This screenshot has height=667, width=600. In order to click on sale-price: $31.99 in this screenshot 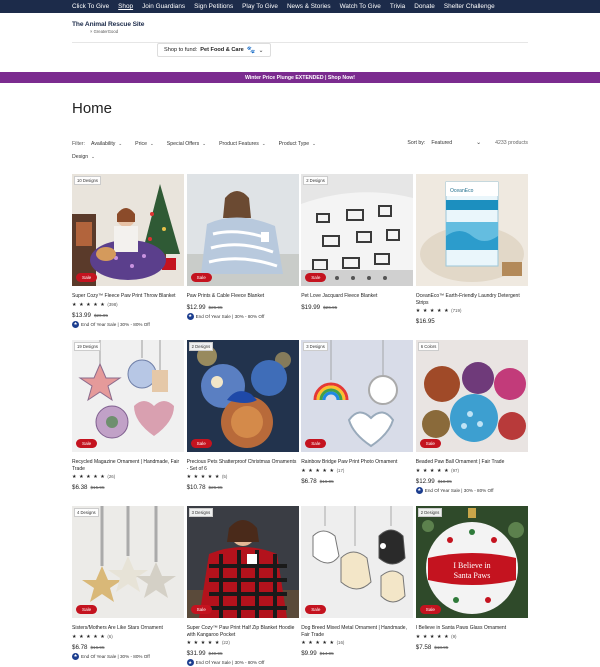, I will do `click(196, 654)`.